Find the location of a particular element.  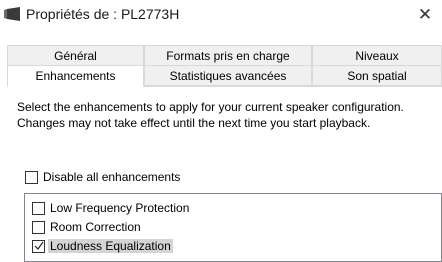

close-icon: ✕ is located at coordinates (425, 14).